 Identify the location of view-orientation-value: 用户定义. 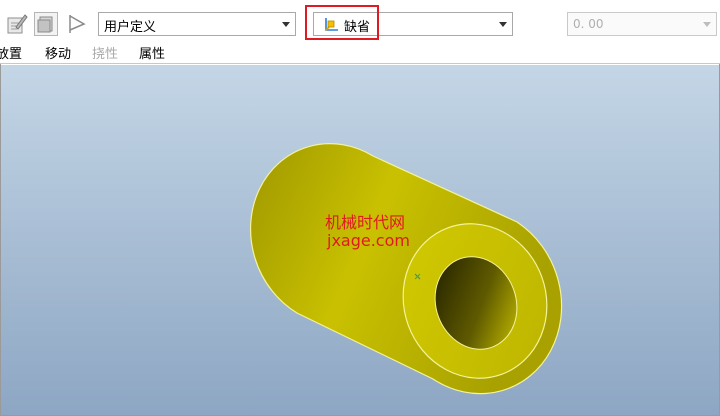
(130, 27).